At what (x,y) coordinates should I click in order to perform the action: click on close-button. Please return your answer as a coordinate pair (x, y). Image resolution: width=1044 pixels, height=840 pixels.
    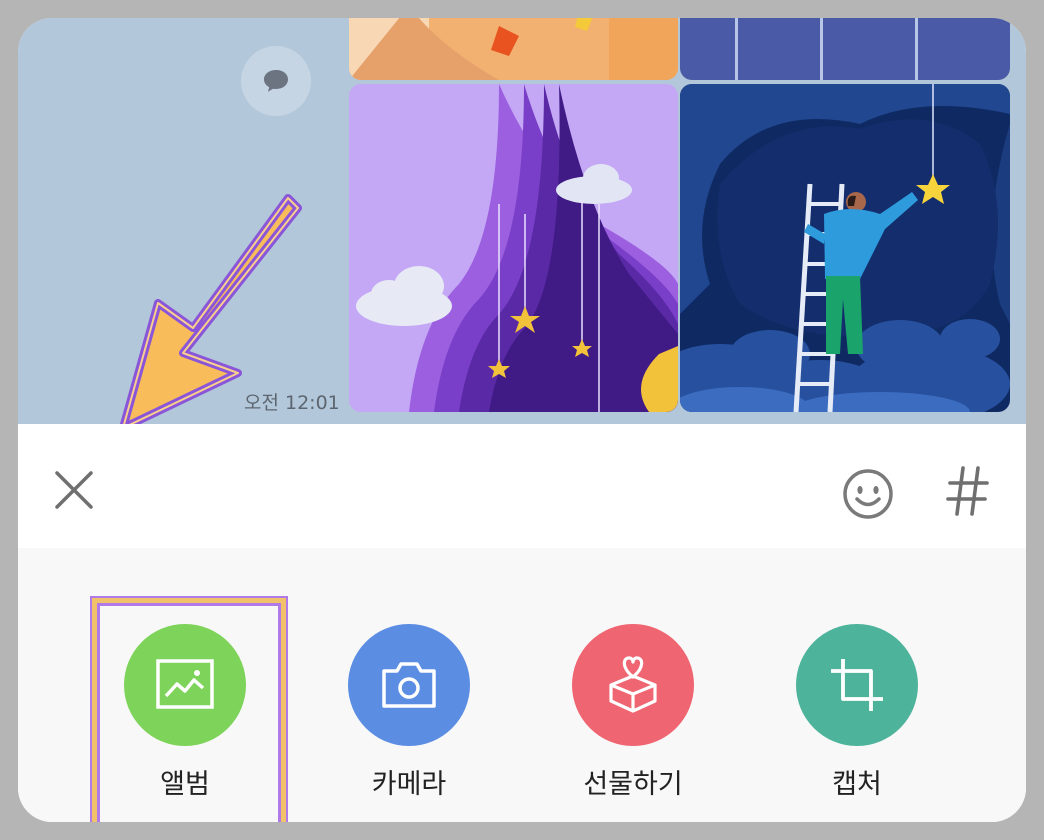
    Looking at the image, I should click on (74, 490).